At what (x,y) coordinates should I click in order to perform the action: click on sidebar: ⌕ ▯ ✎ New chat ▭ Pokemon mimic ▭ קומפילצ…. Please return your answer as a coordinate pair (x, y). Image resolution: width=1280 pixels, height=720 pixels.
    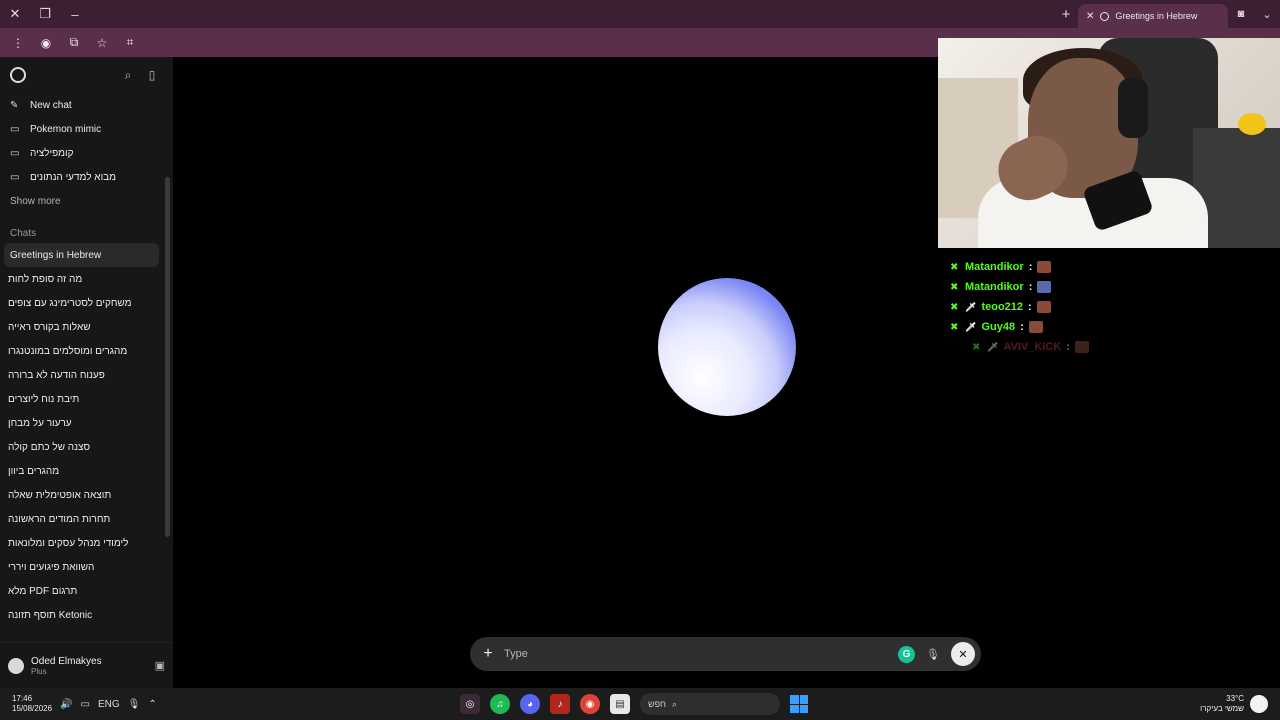
    Looking at the image, I should click on (86, 372).